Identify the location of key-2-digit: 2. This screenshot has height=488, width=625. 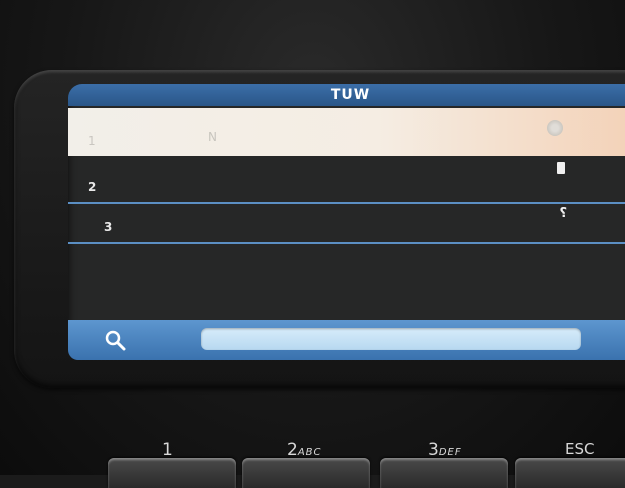
(292, 450).